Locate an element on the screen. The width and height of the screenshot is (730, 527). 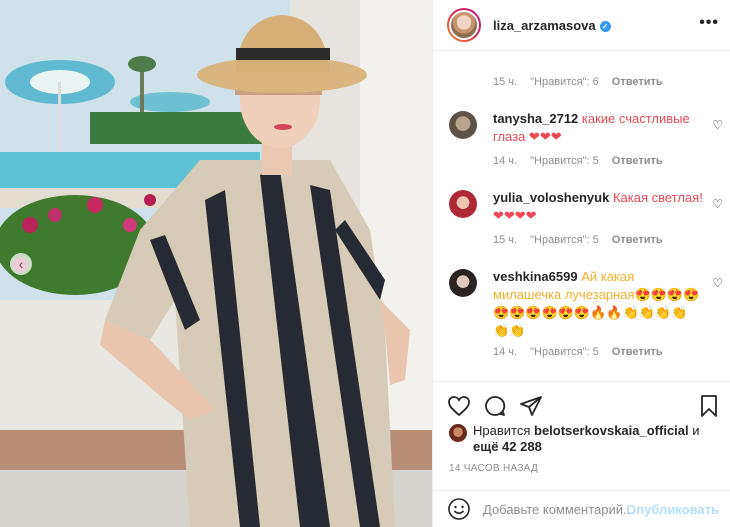
comment-body: tanysha_2712 какие счастливые глаза ❤❤❤ is located at coordinates (598, 128).